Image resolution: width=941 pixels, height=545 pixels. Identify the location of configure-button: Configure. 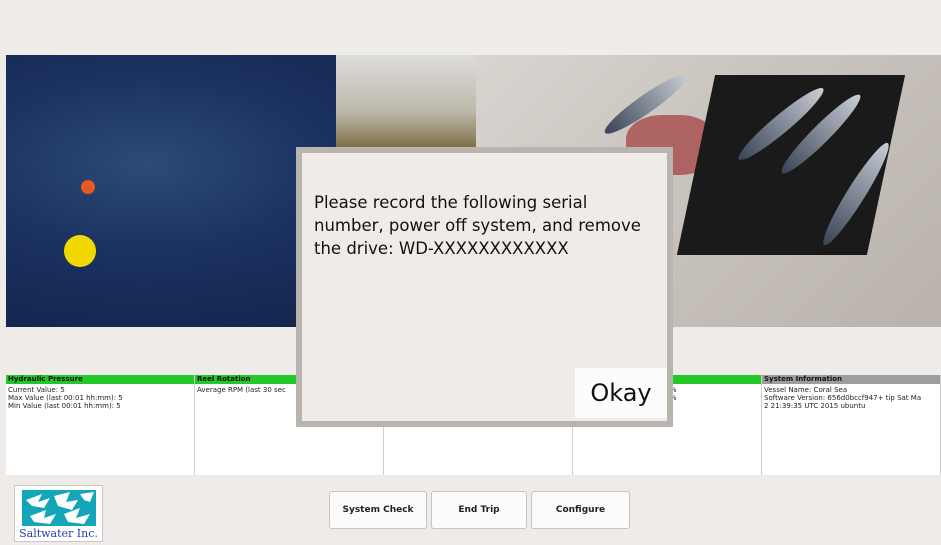
(580, 510).